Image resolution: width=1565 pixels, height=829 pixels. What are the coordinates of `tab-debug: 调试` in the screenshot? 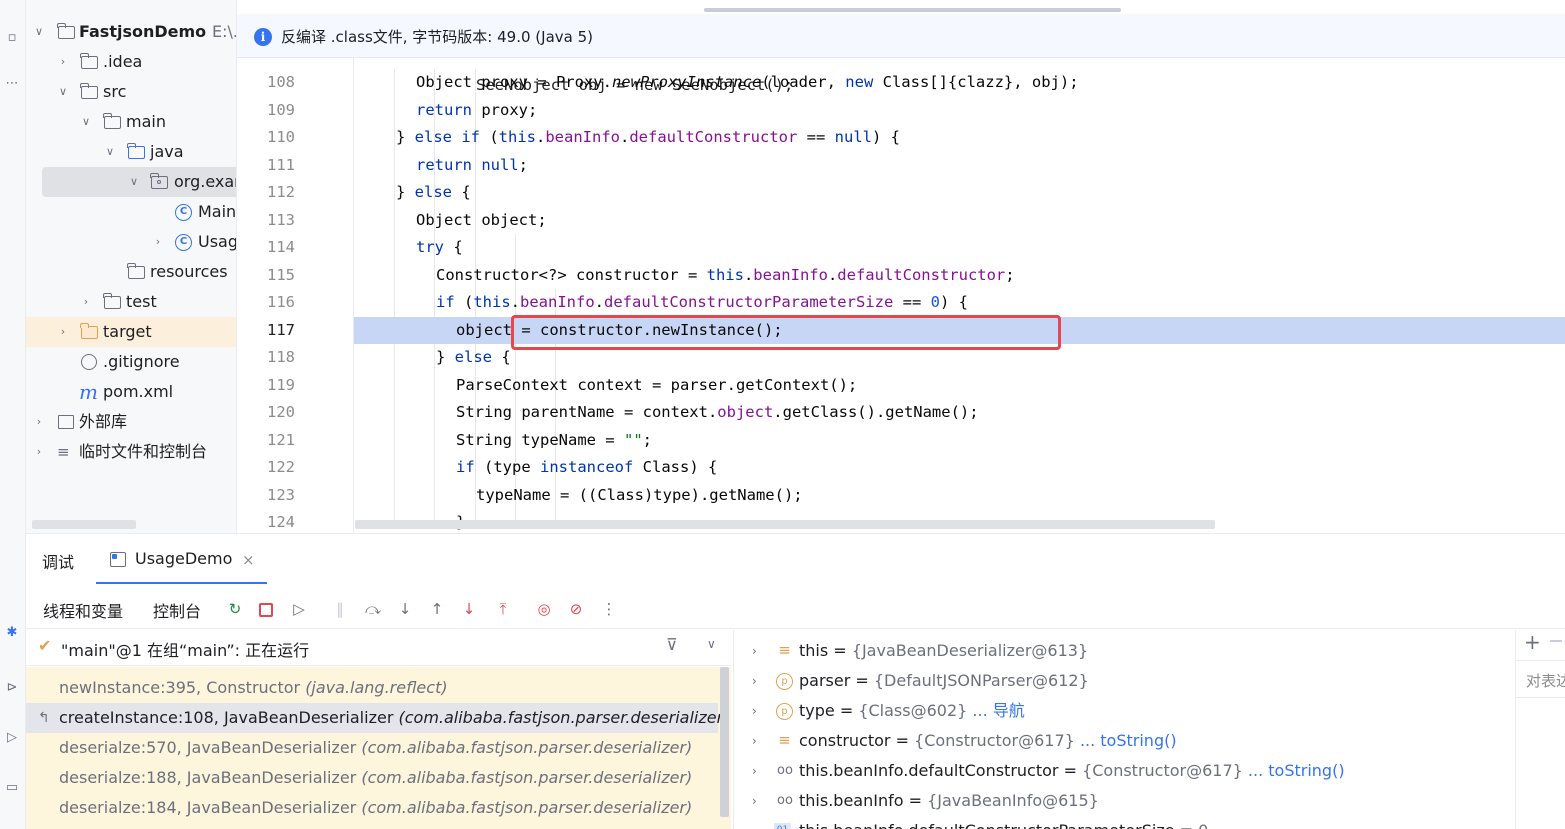 It's located at (58, 561).